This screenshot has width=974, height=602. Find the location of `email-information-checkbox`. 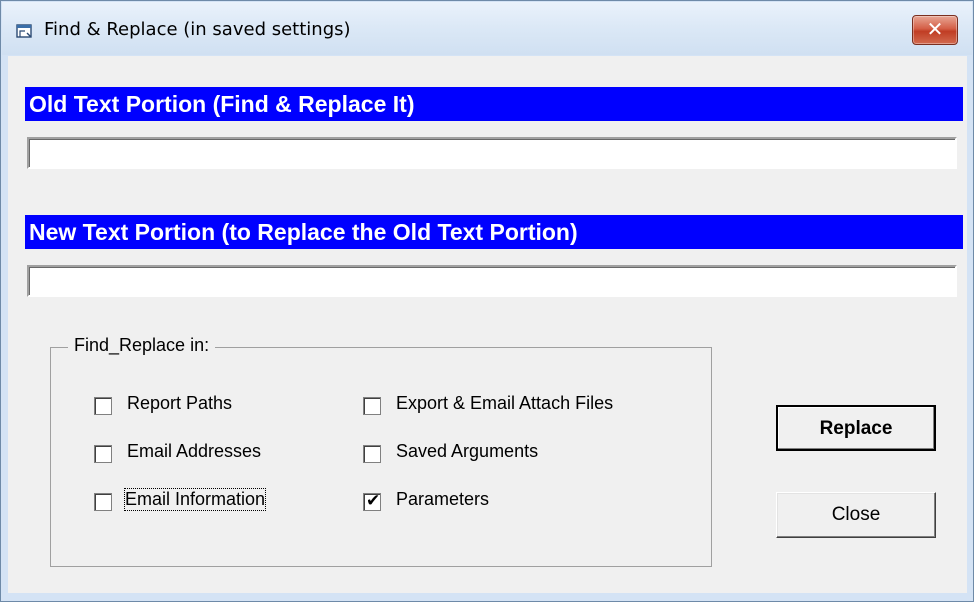

email-information-checkbox is located at coordinates (103, 502).